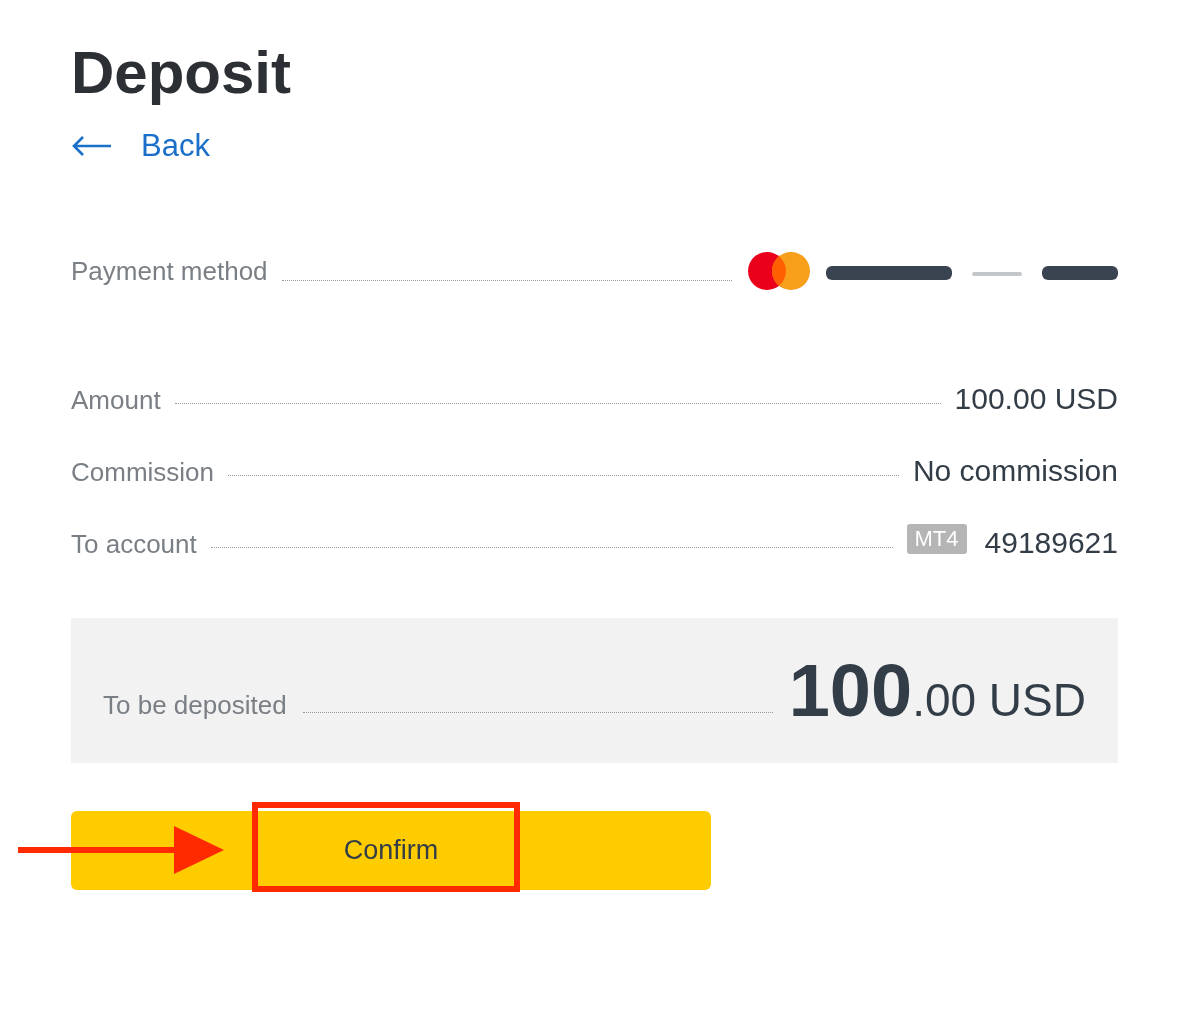  What do you see at coordinates (1051, 543) in the screenshot?
I see `row-value: 49189621` at bounding box center [1051, 543].